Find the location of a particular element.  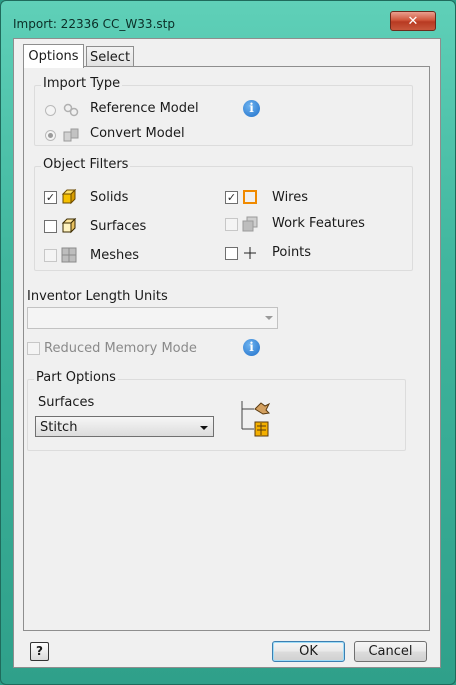

solids-checkbox: ✓ is located at coordinates (50, 197).